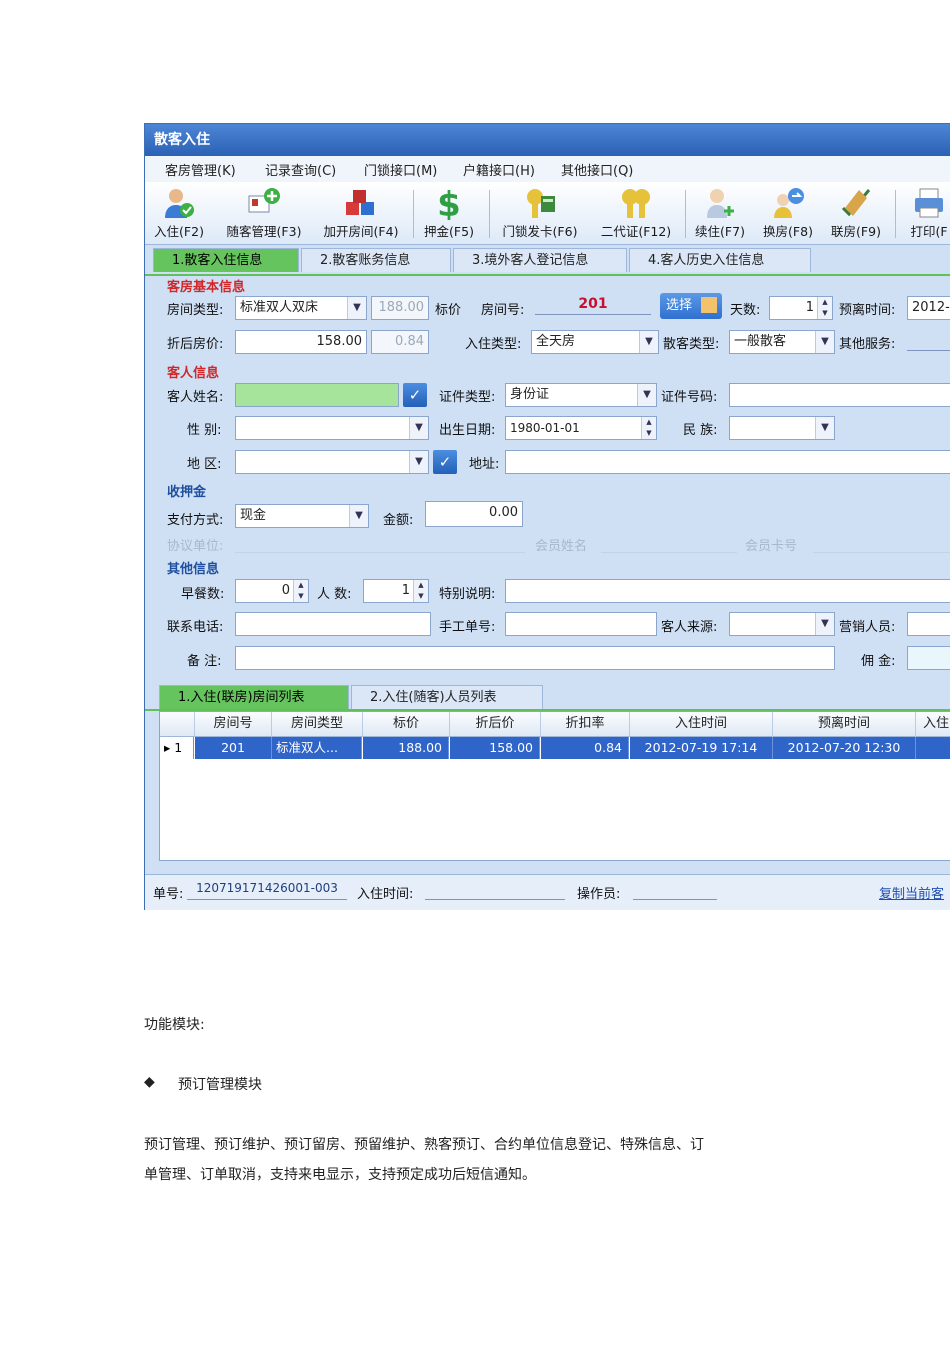  I want to click on birth-date-field: 1980-01-01 ▲ ▼, so click(581, 428).